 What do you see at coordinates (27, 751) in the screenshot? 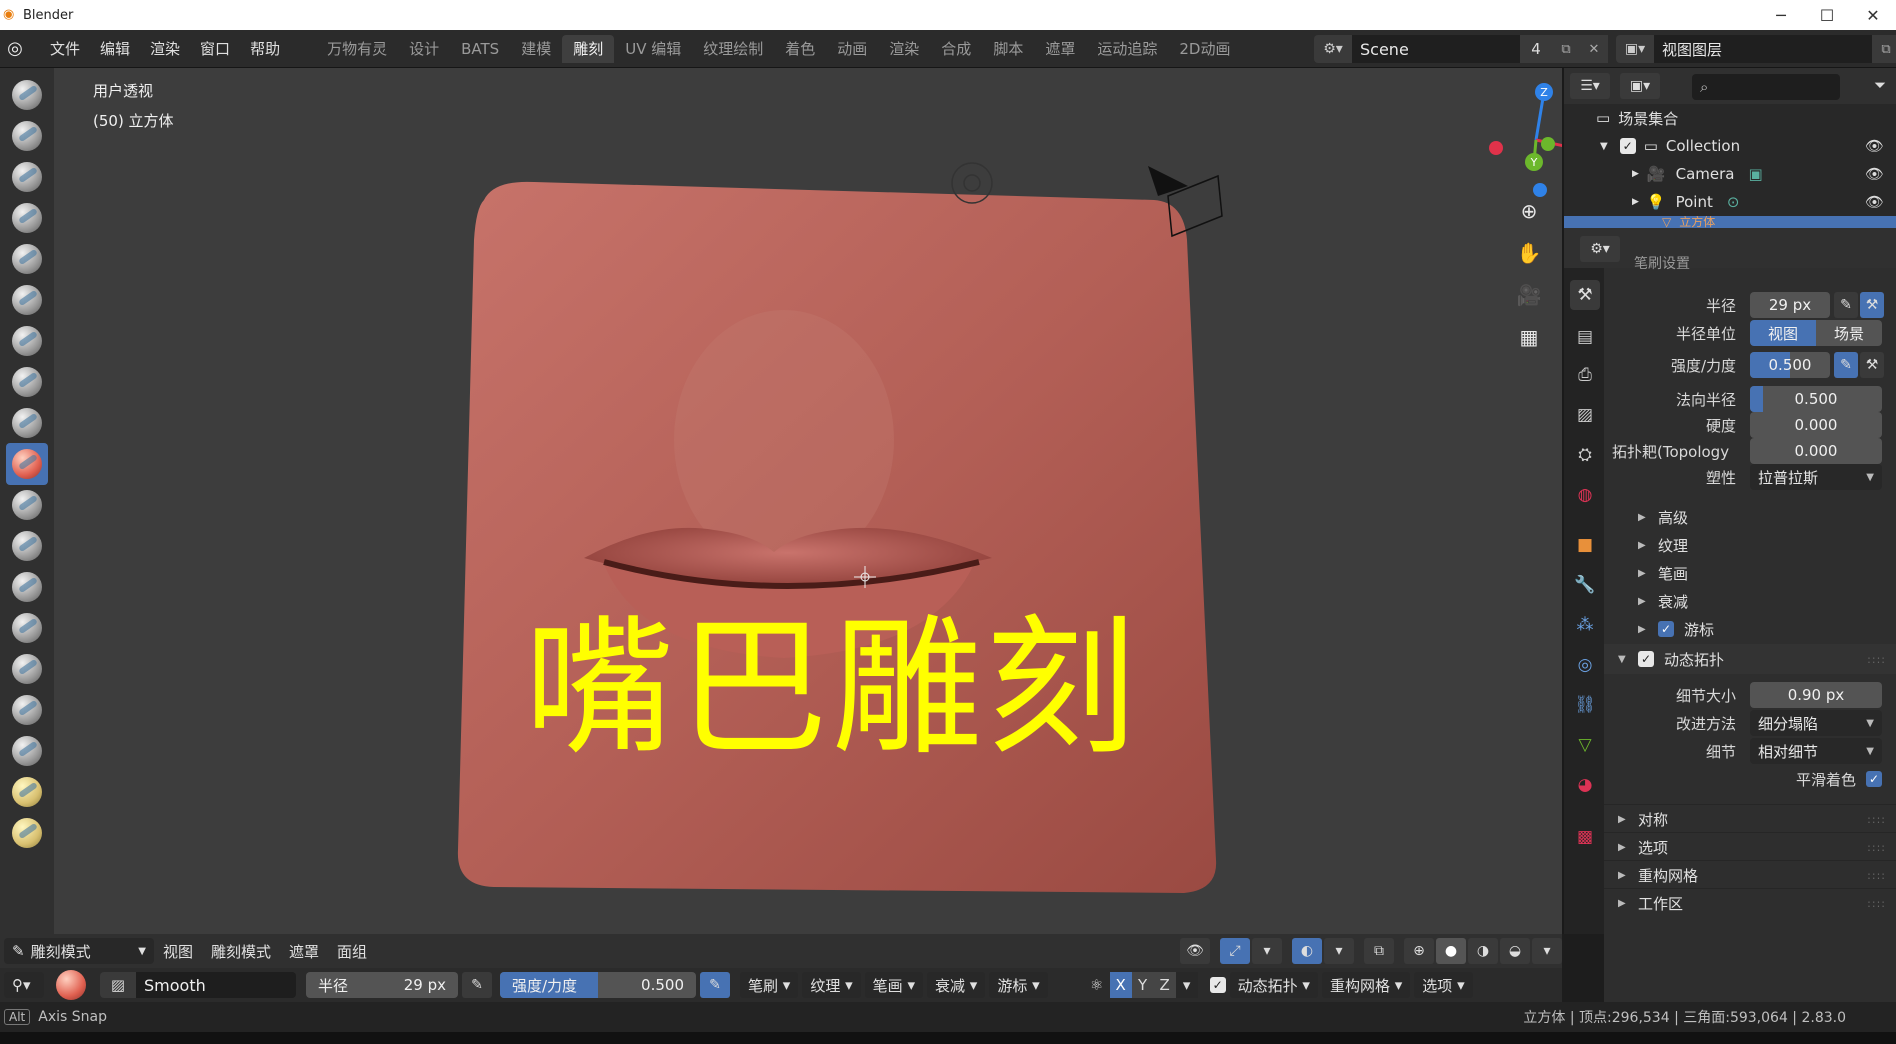
I see `brush-pose-tool` at bounding box center [27, 751].